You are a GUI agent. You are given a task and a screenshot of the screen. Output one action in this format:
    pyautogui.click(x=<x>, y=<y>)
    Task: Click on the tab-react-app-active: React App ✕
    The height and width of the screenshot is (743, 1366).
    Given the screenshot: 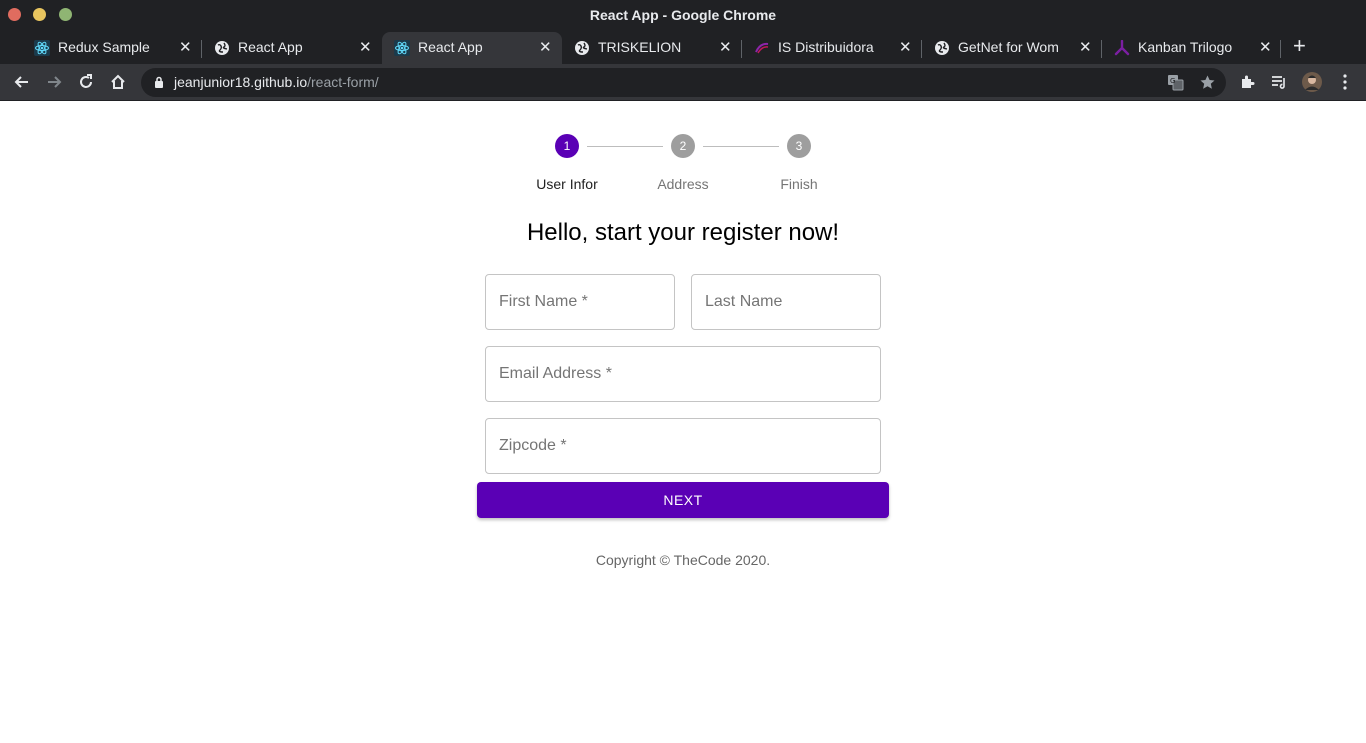 What is the action you would take?
    pyautogui.click(x=472, y=48)
    